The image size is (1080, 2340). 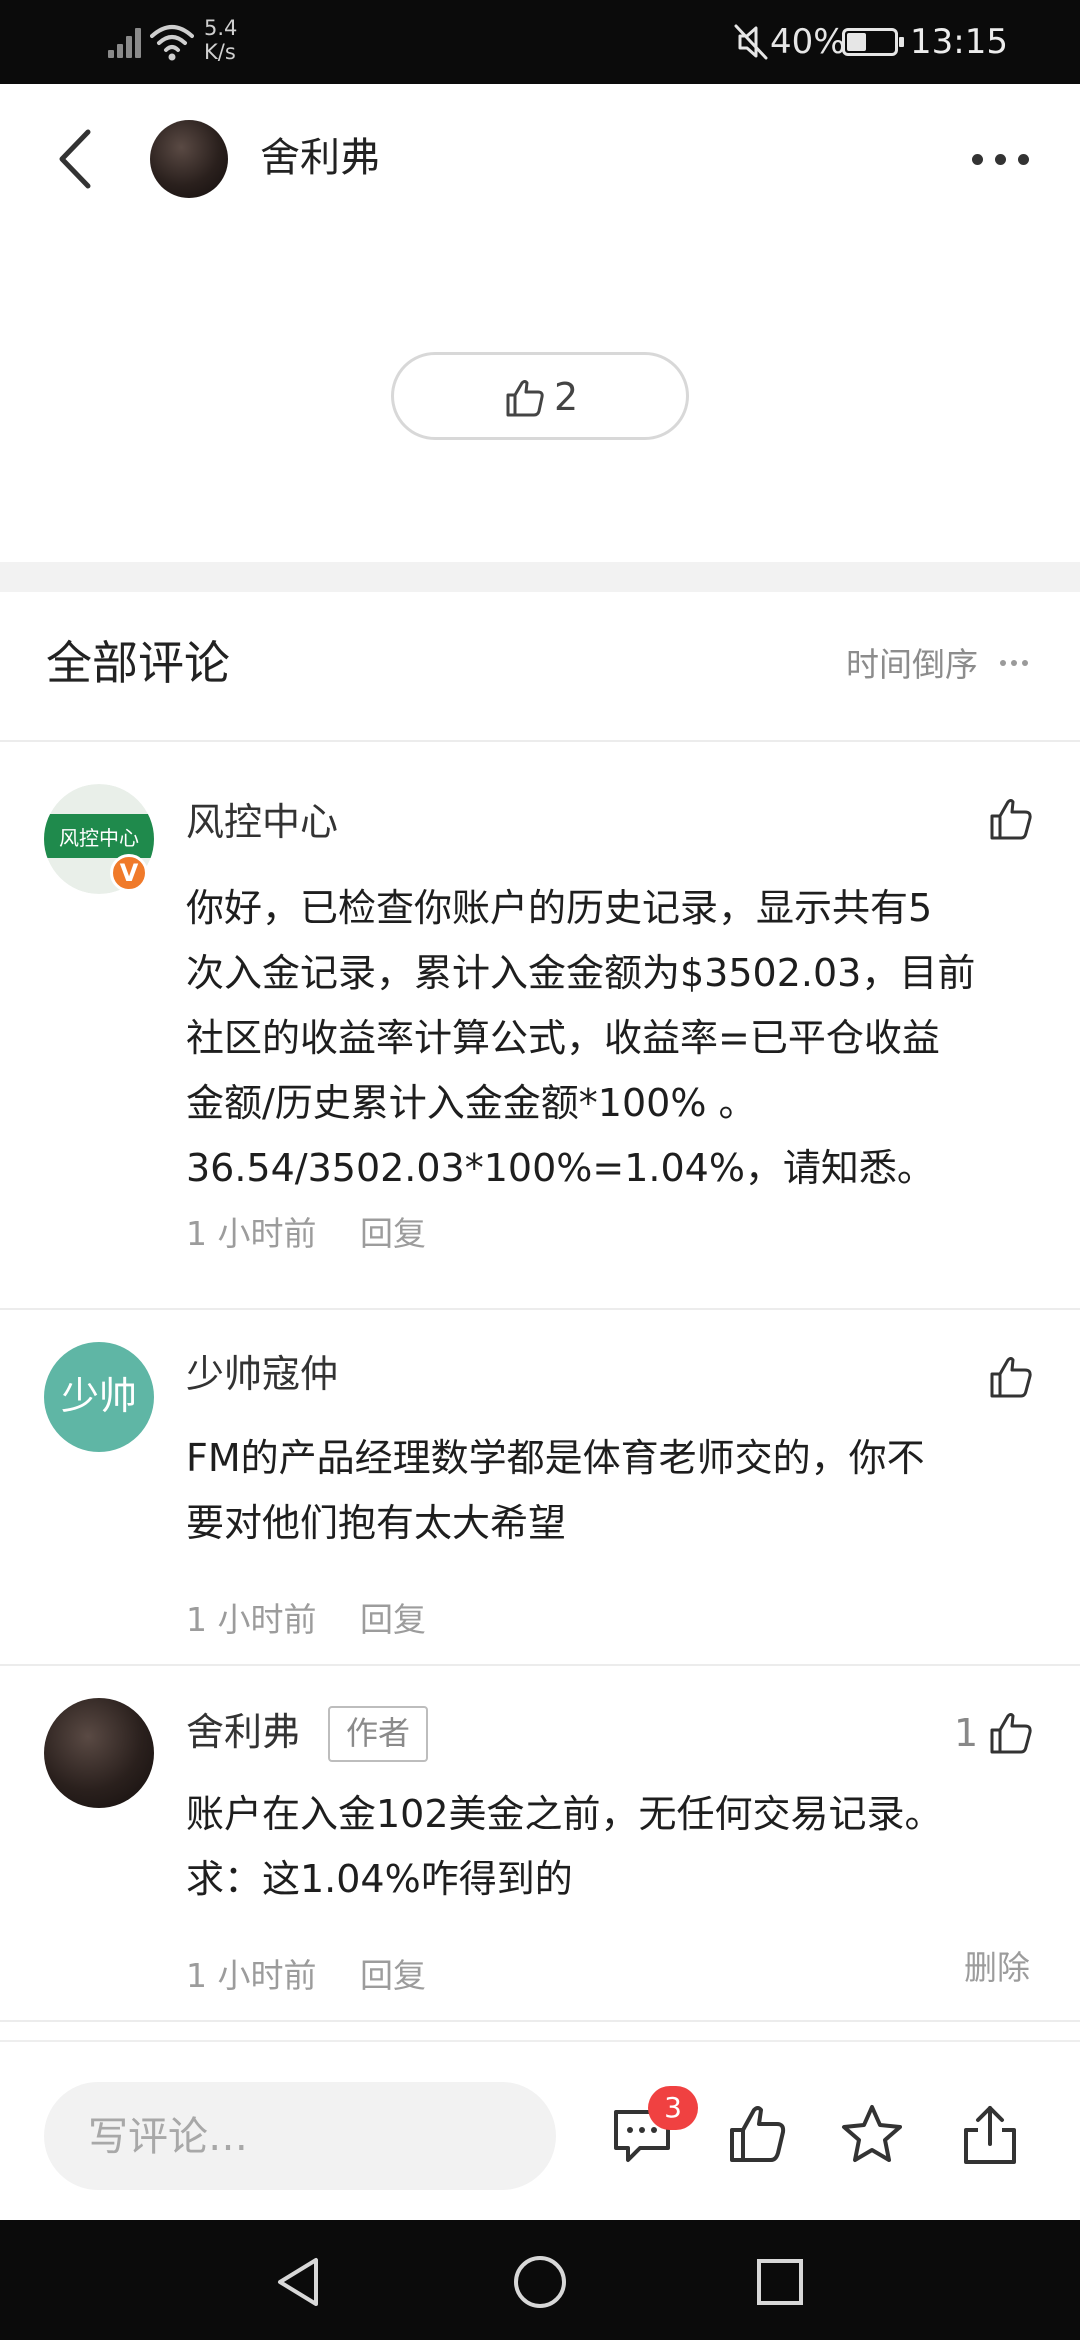 I want to click on verified-badge: V, so click(x=129, y=873).